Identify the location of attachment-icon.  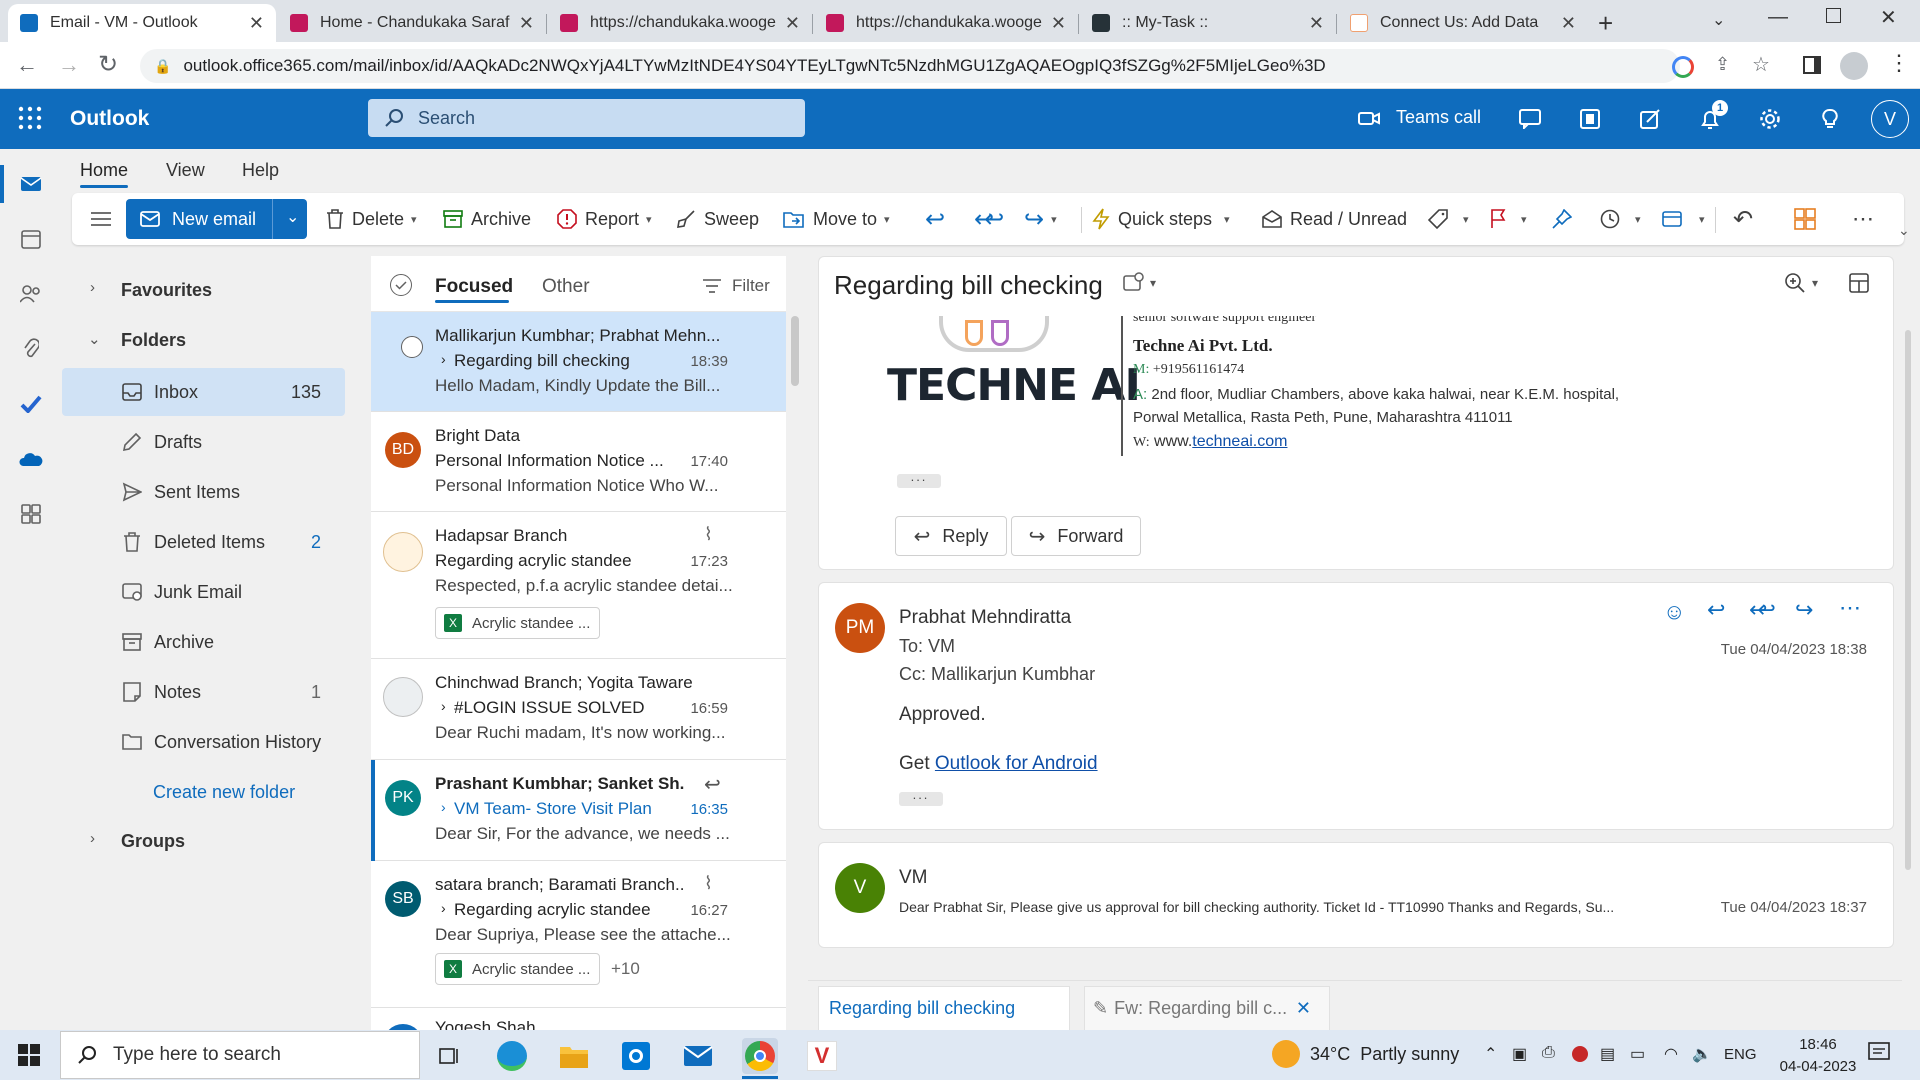
(31, 349).